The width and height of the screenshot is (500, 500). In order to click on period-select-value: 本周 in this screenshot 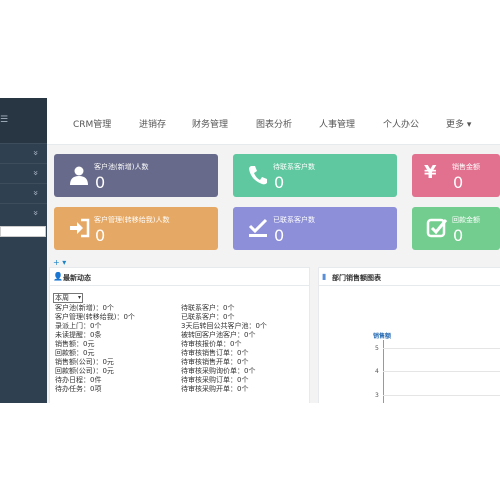, I will do `click(62, 298)`.